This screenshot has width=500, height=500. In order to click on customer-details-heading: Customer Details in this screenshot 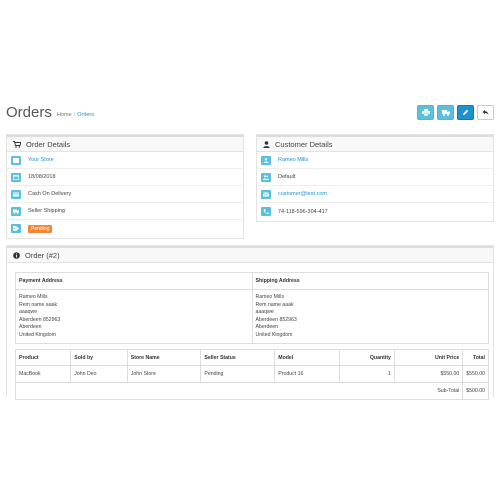, I will do `click(375, 143)`.